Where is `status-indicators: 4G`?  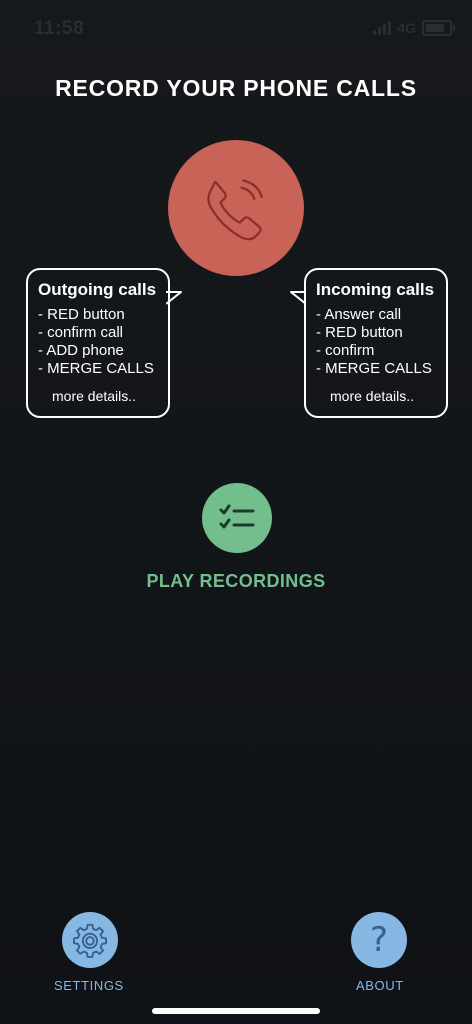 status-indicators: 4G is located at coordinates (414, 28).